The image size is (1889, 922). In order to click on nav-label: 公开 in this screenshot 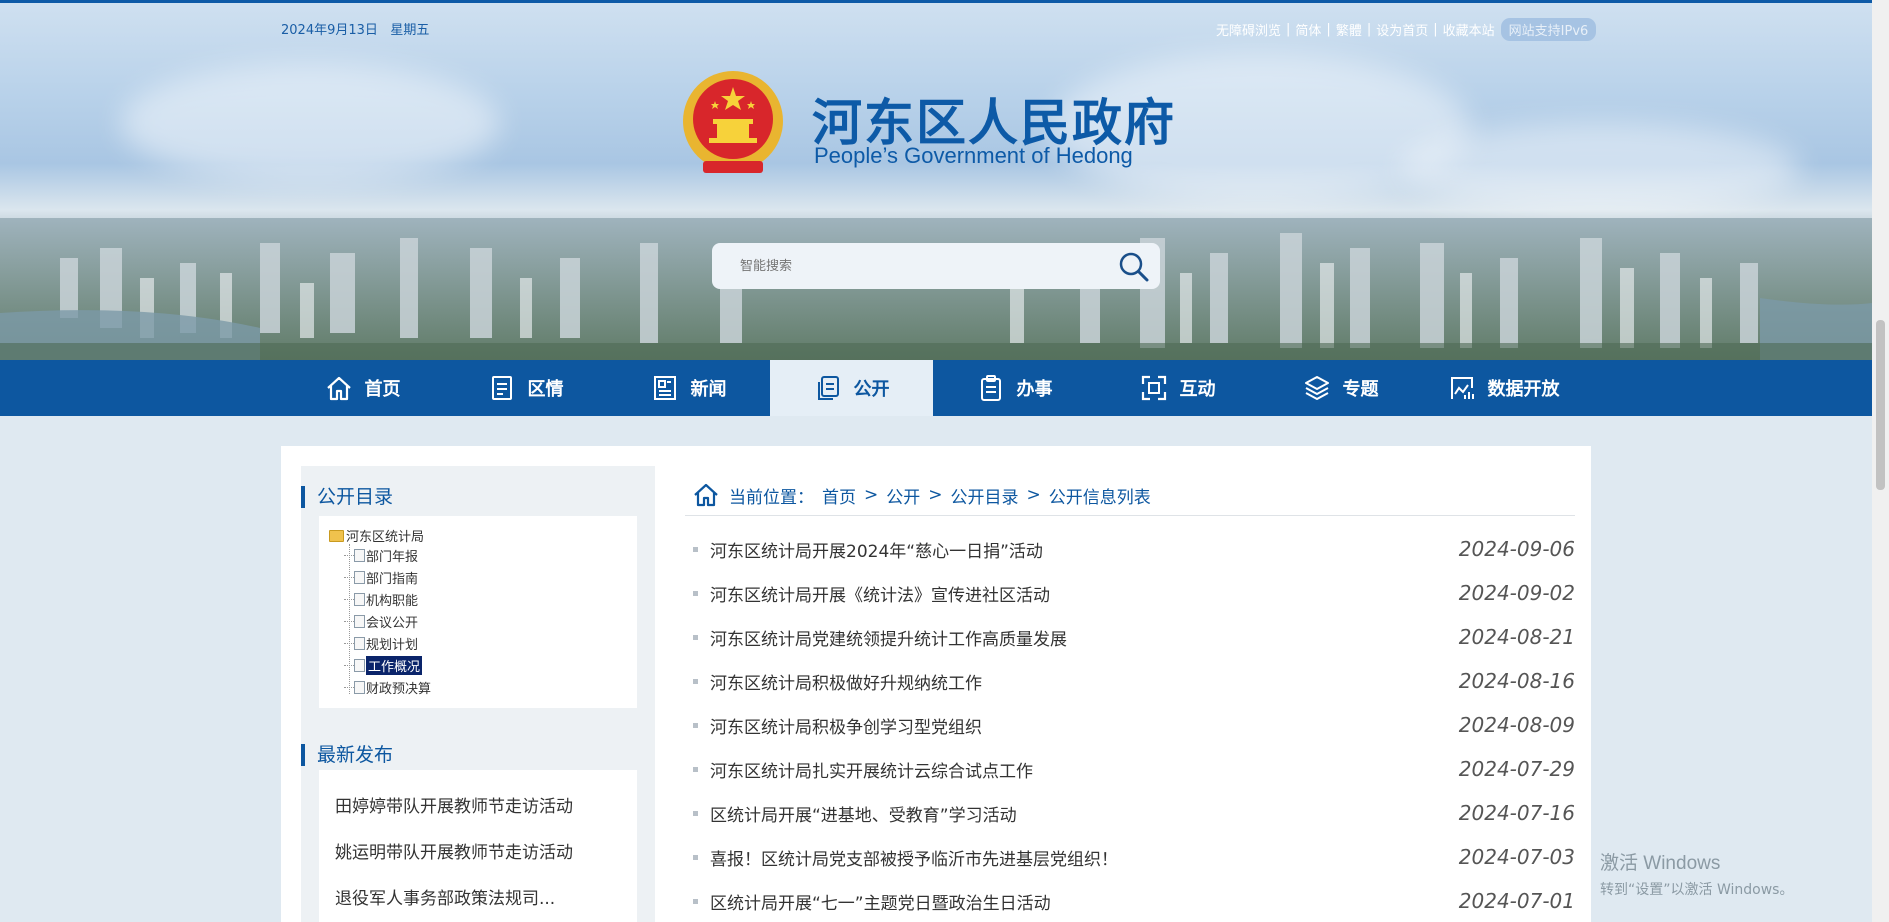, I will do `click(871, 389)`.